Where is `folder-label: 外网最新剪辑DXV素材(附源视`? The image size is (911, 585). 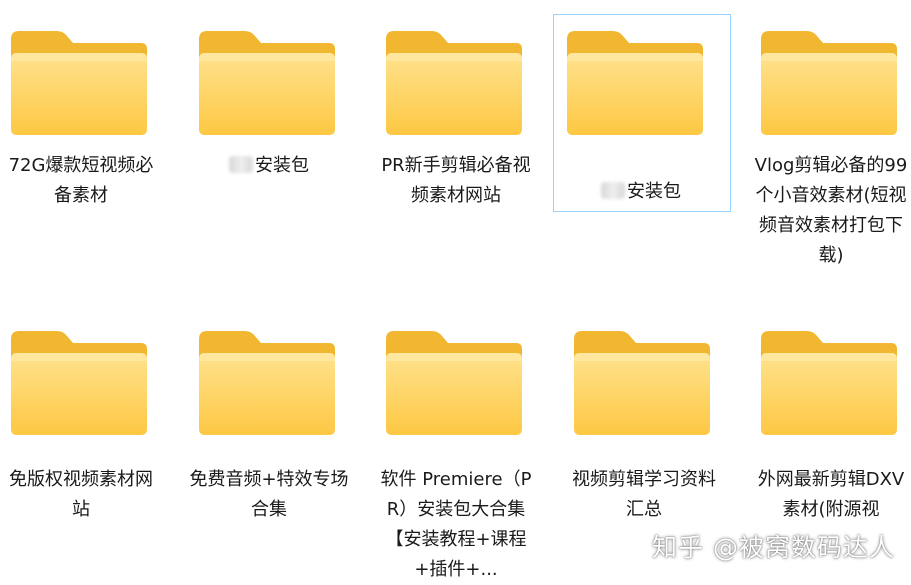 folder-label: 外网最新剪辑DXV素材(附源视 is located at coordinates (831, 495).